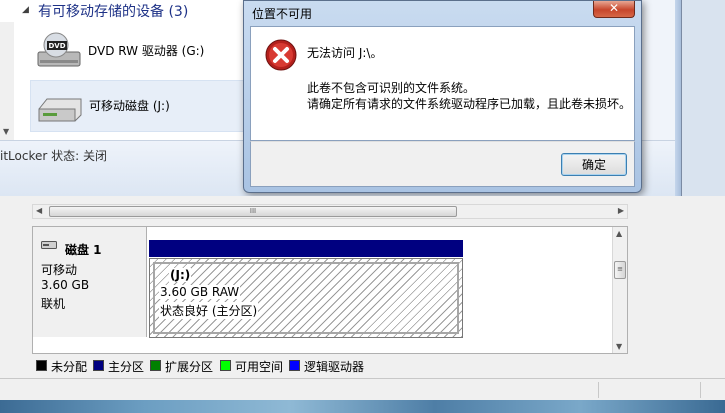  I want to click on primary-partition-header, so click(306, 248).